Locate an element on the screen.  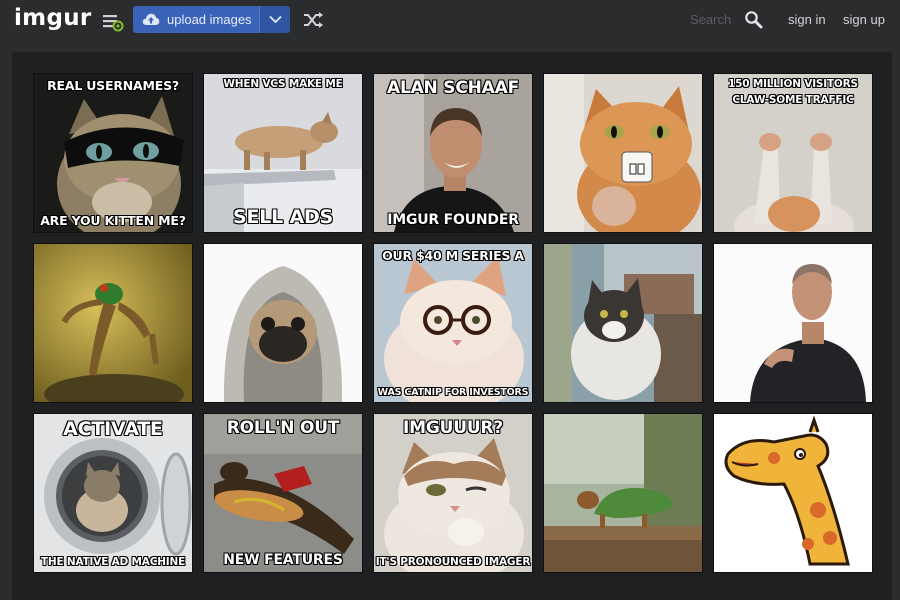
upload-images-button: upload images is located at coordinates (195, 19).